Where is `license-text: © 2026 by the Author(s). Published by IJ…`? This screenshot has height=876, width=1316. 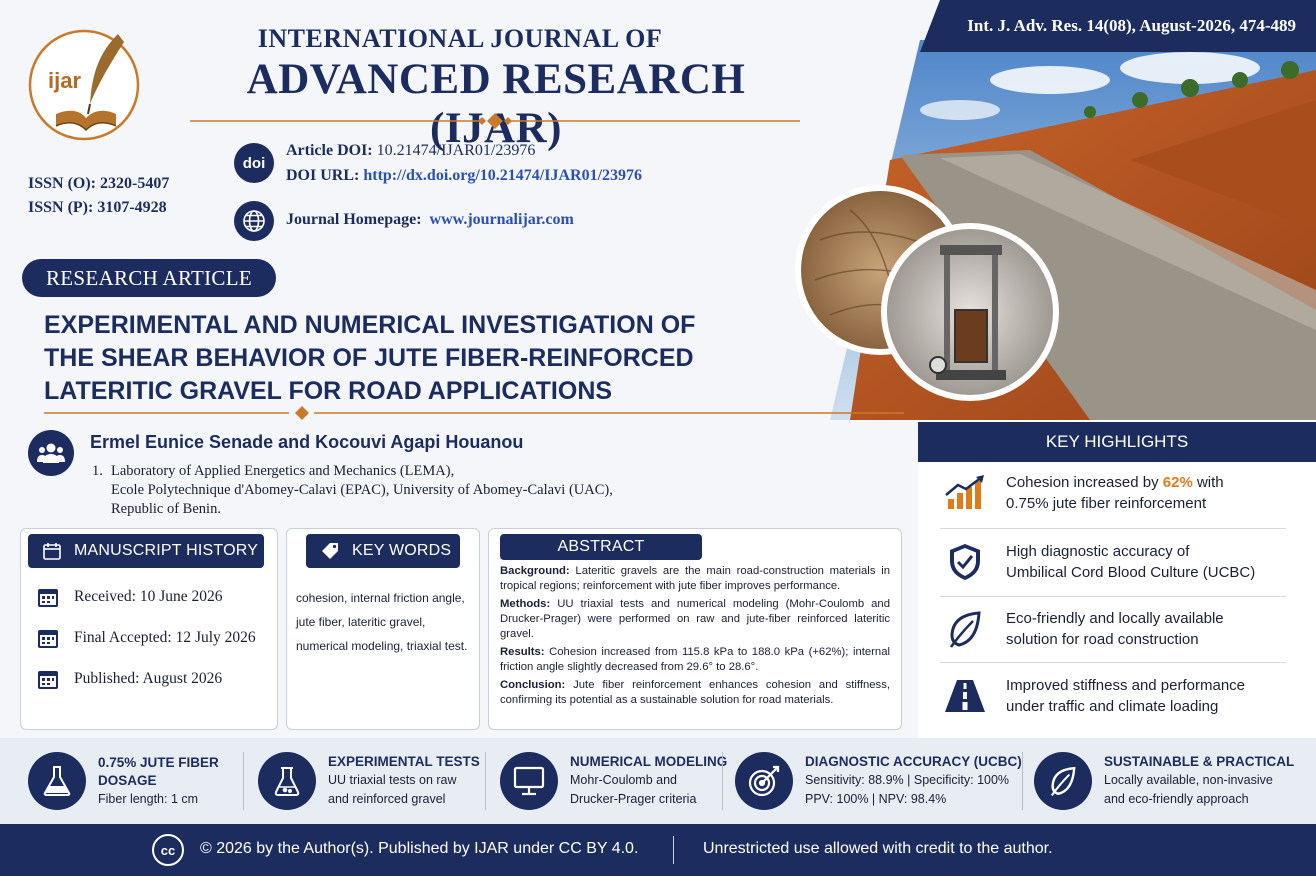
license-text: © 2026 by the Author(s). Published by IJ… is located at coordinates (419, 848).